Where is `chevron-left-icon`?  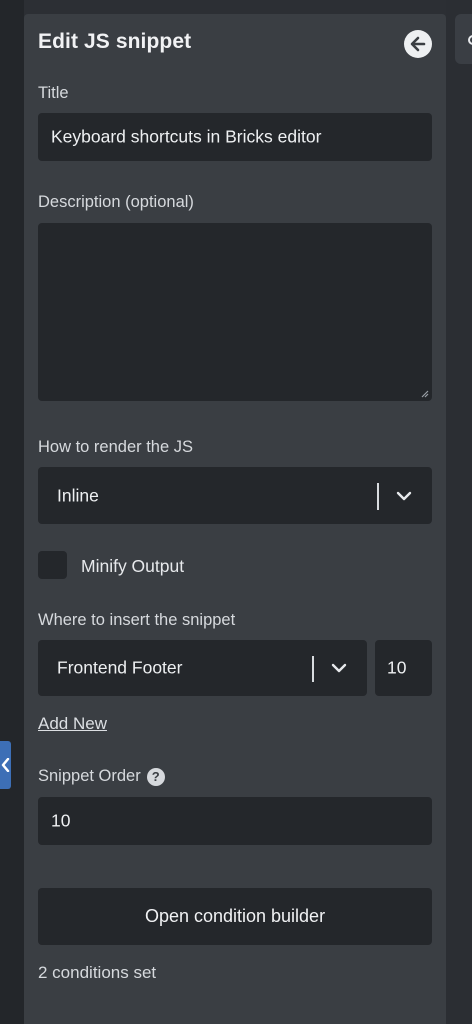 chevron-left-icon is located at coordinates (5, 765).